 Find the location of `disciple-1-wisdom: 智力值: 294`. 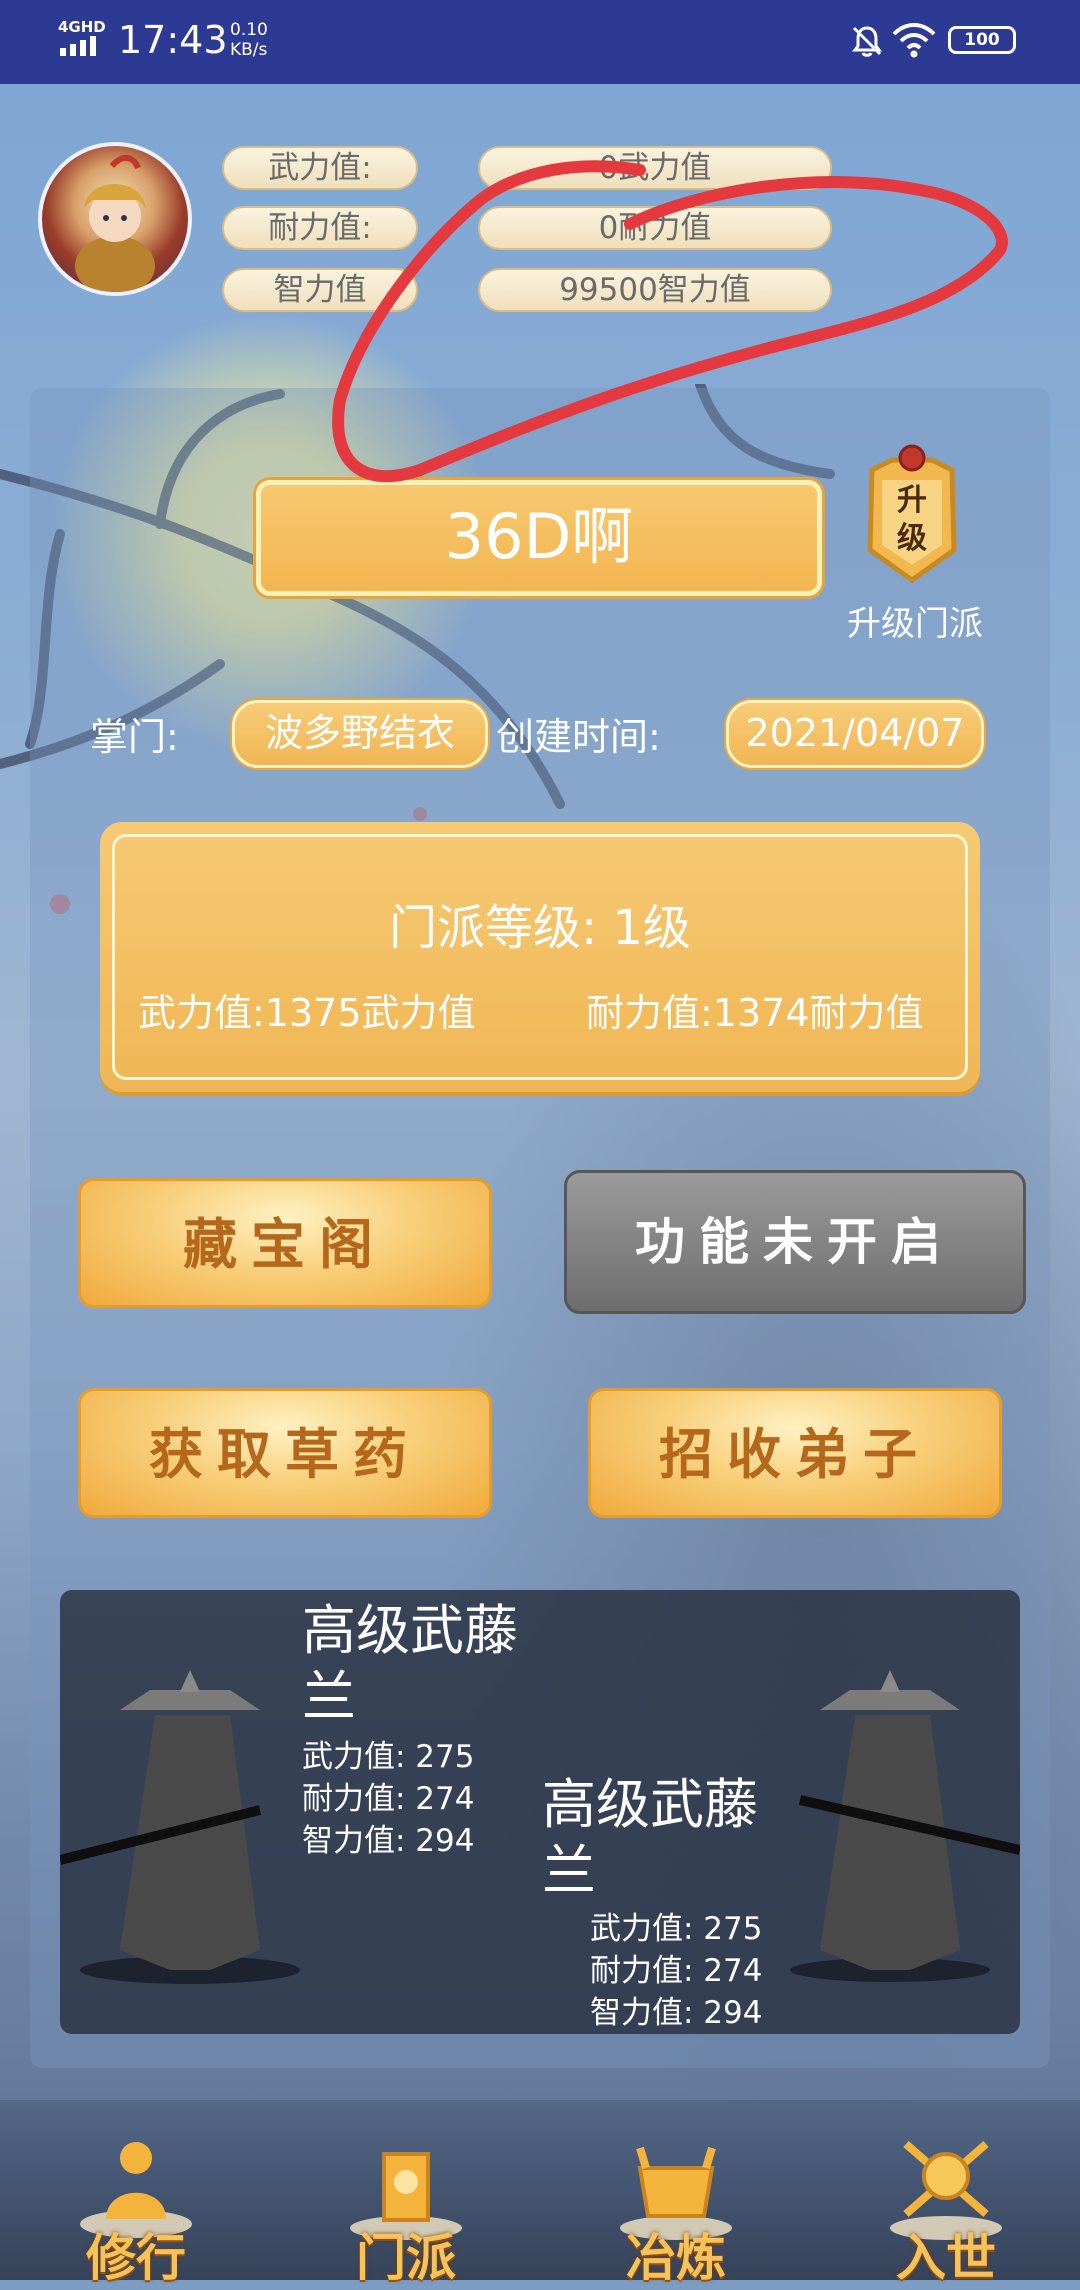

disciple-1-wisdom: 智力值: 294 is located at coordinates (388, 1841).